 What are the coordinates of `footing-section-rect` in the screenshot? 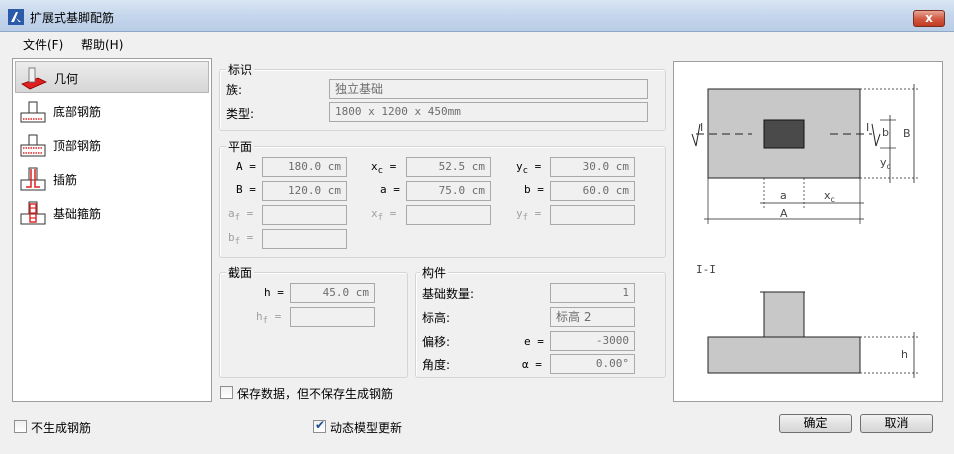 It's located at (784, 355).